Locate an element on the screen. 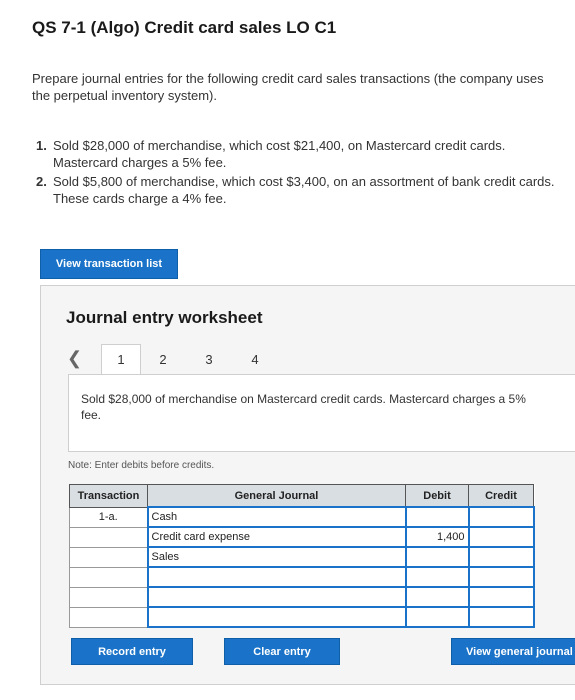 The image size is (575, 700). column-header-debit: Debit is located at coordinates (437, 496).